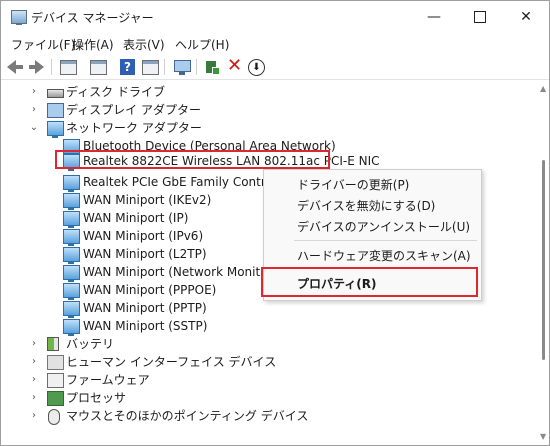 This screenshot has width=550, height=446. I want to click on scrollbar-thumb, so click(543, 260).